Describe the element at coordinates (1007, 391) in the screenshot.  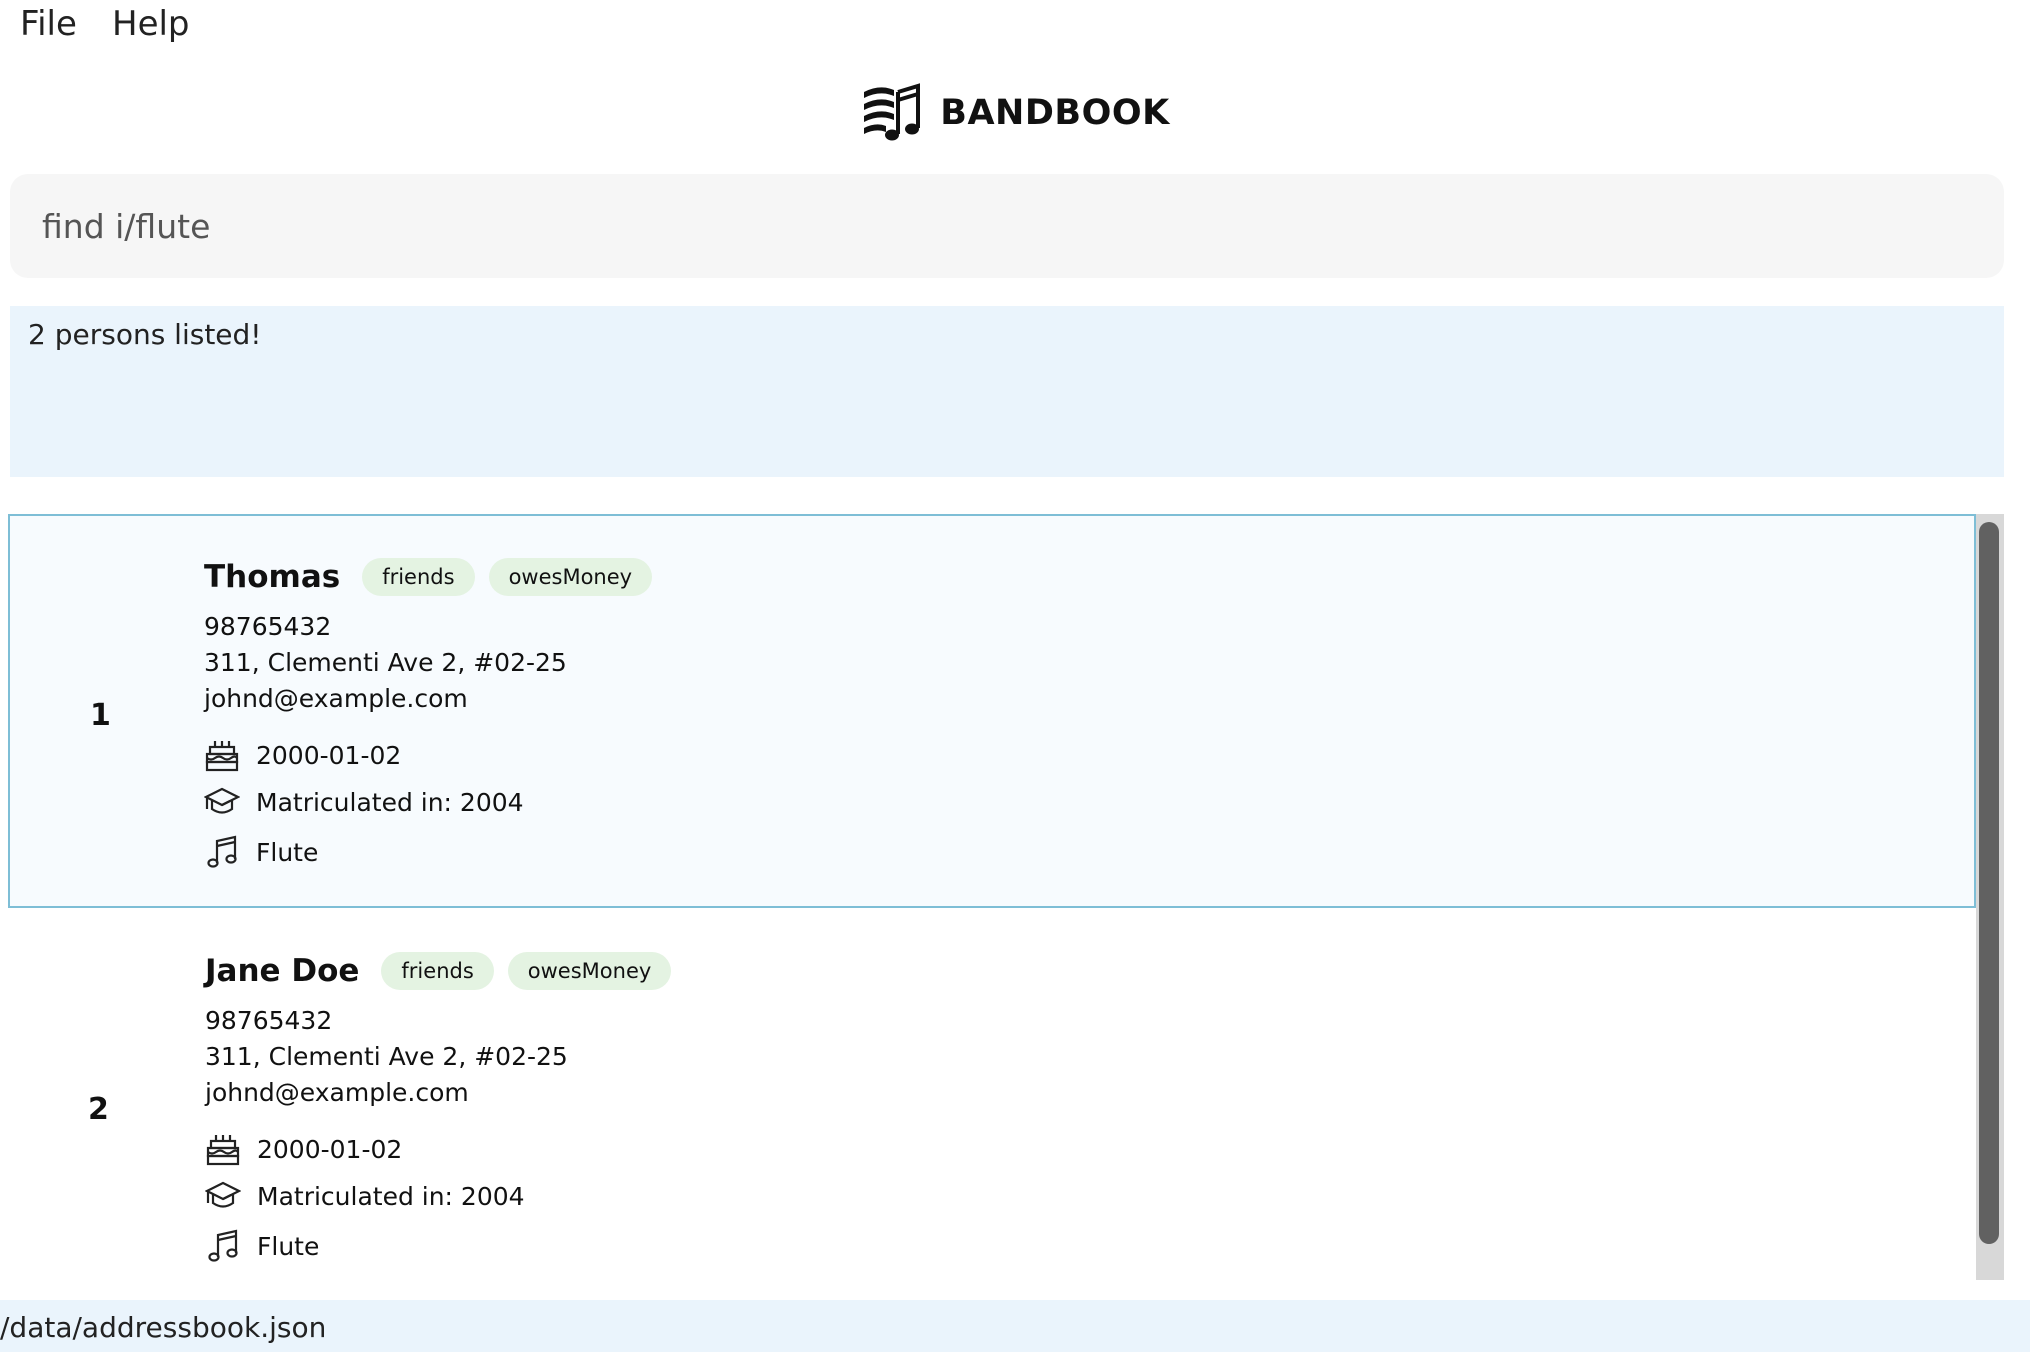
I see `result-display: 2 persons listed!` at that location.